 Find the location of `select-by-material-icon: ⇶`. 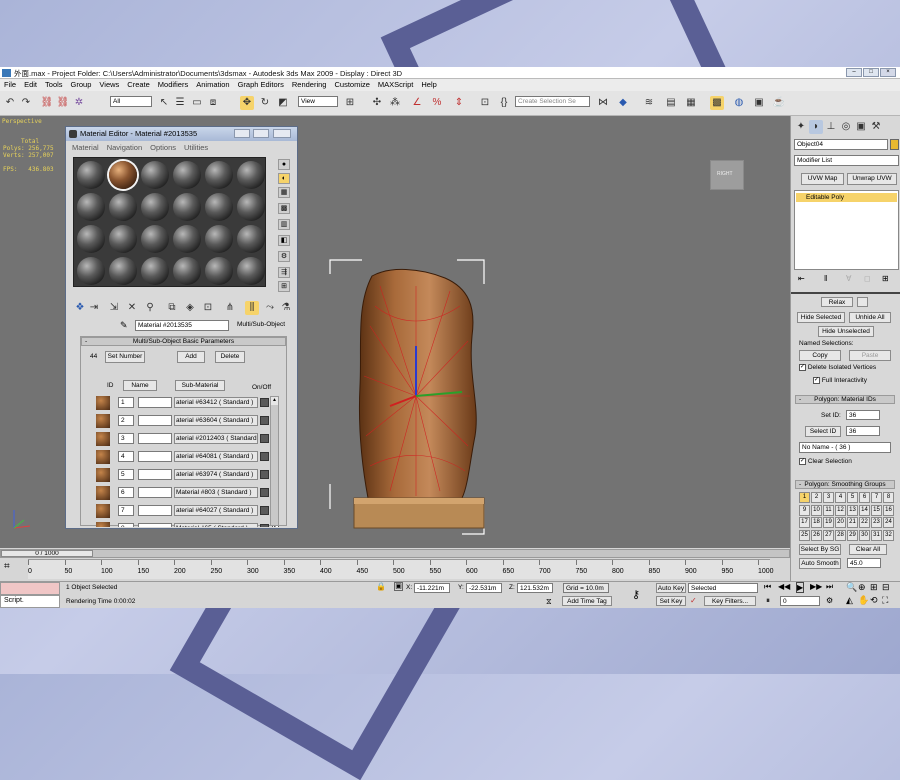

select-by-material-icon: ⇶ is located at coordinates (284, 272).